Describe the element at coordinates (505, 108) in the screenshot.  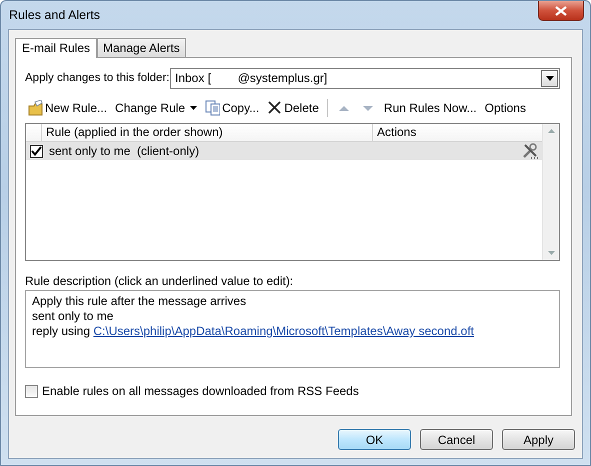
I see `toolbar-button: Options` at that location.